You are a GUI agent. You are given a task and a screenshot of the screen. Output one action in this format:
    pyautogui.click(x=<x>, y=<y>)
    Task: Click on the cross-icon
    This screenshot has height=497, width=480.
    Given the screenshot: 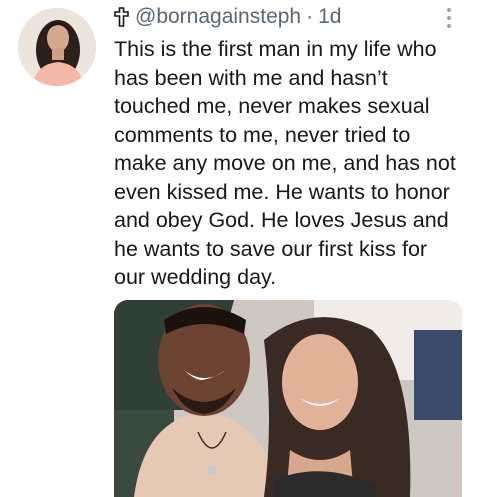 What is the action you would take?
    pyautogui.click(x=121, y=17)
    